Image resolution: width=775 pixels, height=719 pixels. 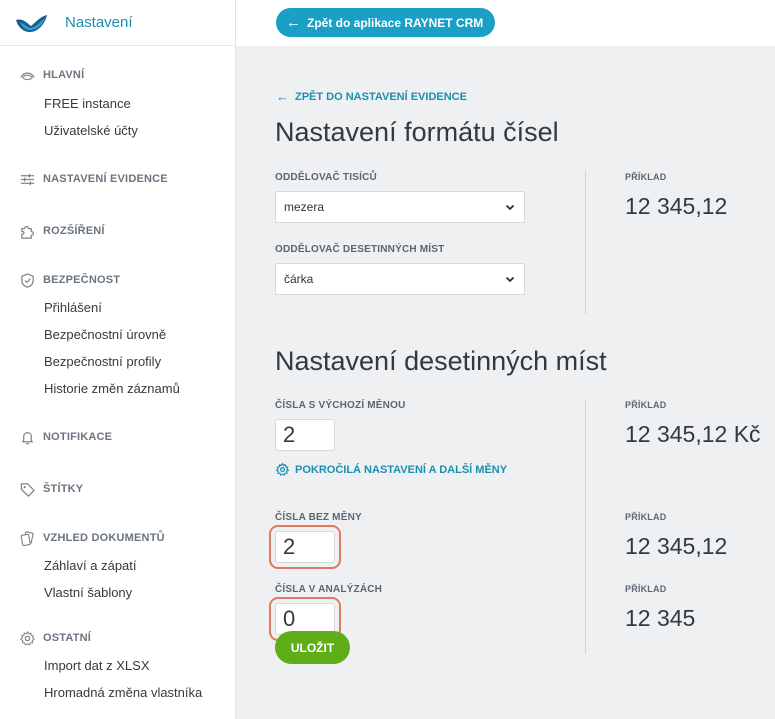 I want to click on thousands-separator-label: ODDĚLOVAČ TISÍCŮ, so click(x=326, y=177).